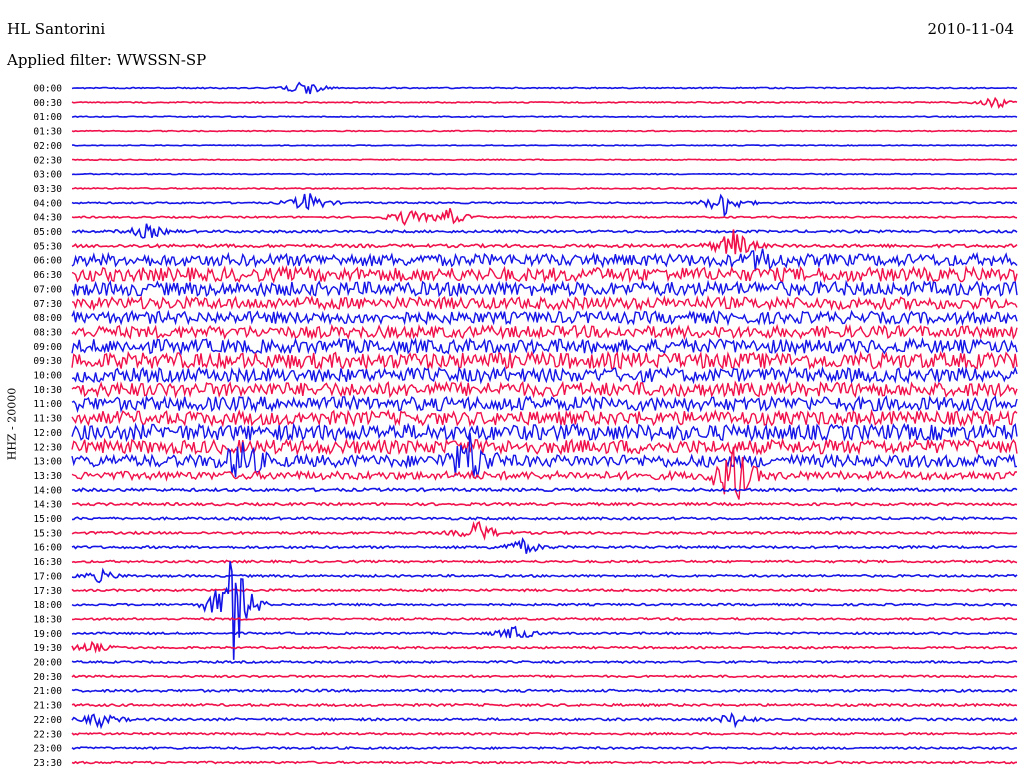  Describe the element at coordinates (544, 662) in the screenshot. I see `seismic-trace-2000` at that location.